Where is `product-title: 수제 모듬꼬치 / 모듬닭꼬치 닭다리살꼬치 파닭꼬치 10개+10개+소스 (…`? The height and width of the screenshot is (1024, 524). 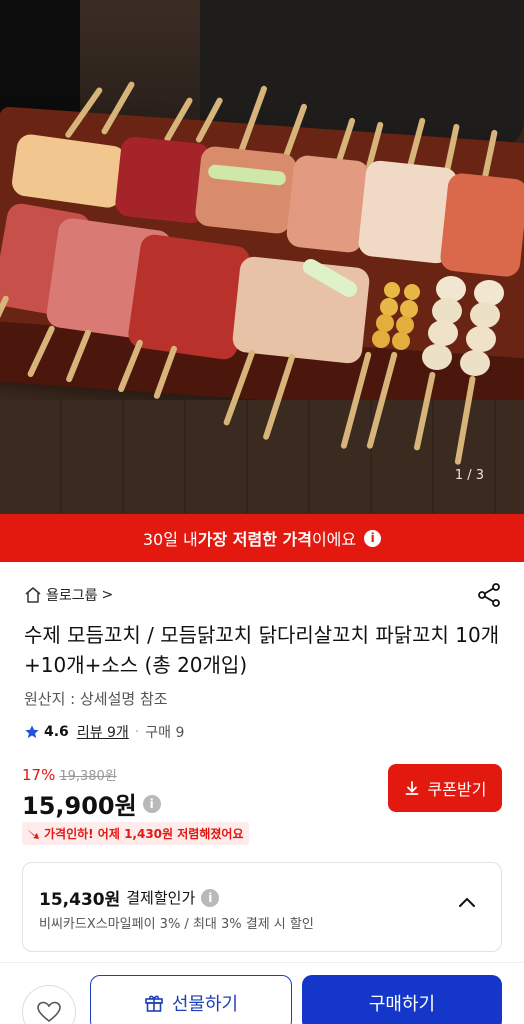
product-title: 수제 모듬꼬치 / 모듬닭꼬치 닭다리살꼬치 파닭꼬치 10개+10개+소스 (… is located at coordinates (262, 650).